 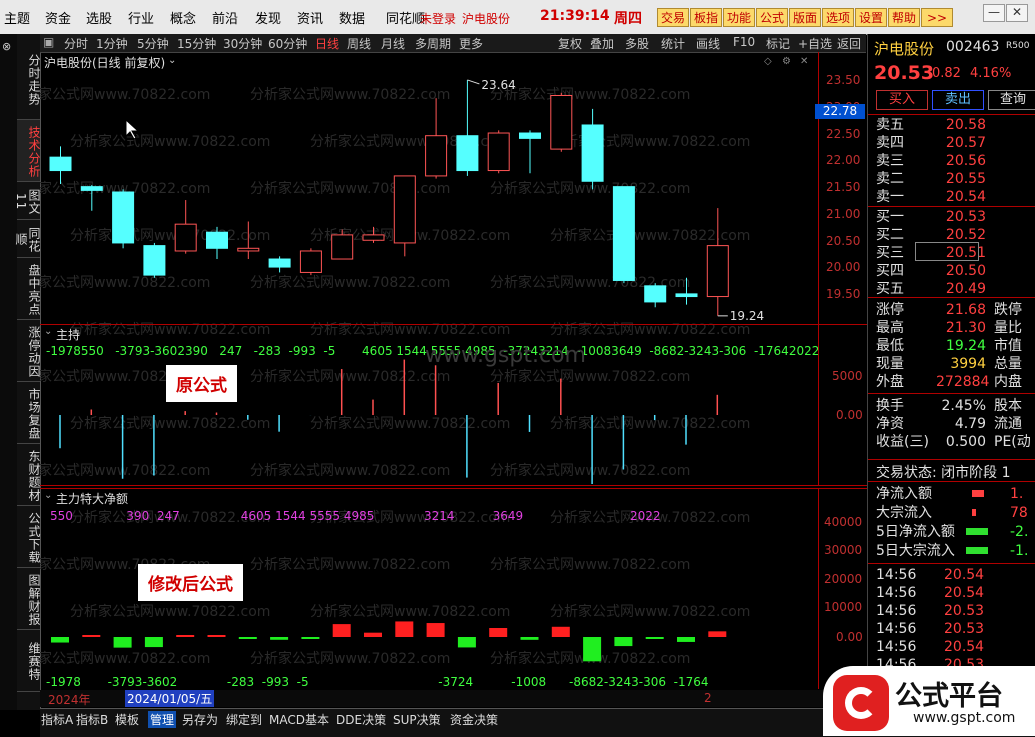 What do you see at coordinates (902, 442) in the screenshot?
I see `stat-label: 收益(三)` at bounding box center [902, 442].